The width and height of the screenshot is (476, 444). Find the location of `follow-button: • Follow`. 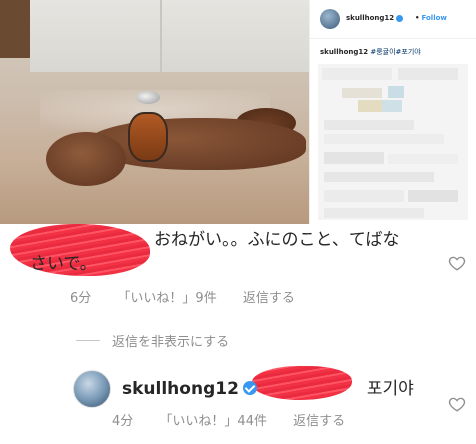

follow-button: • Follow is located at coordinates (430, 18).